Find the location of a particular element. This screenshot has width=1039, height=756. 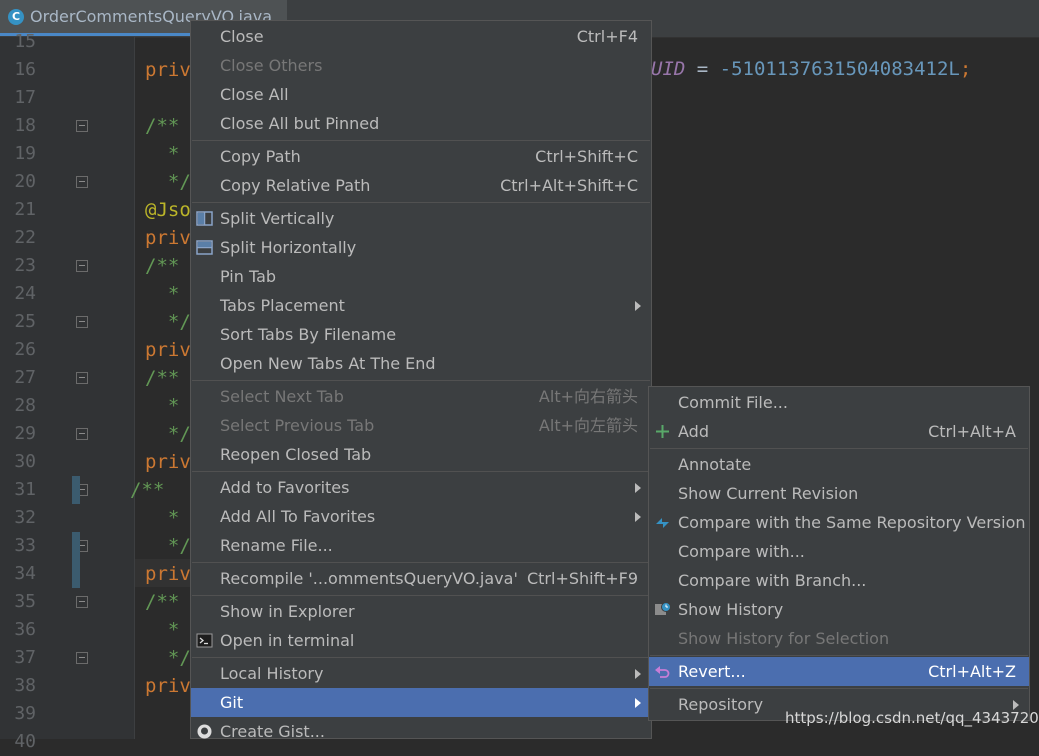

menu-item-reopen-closed-tab: Reopen Closed Tab is located at coordinates (421, 454).